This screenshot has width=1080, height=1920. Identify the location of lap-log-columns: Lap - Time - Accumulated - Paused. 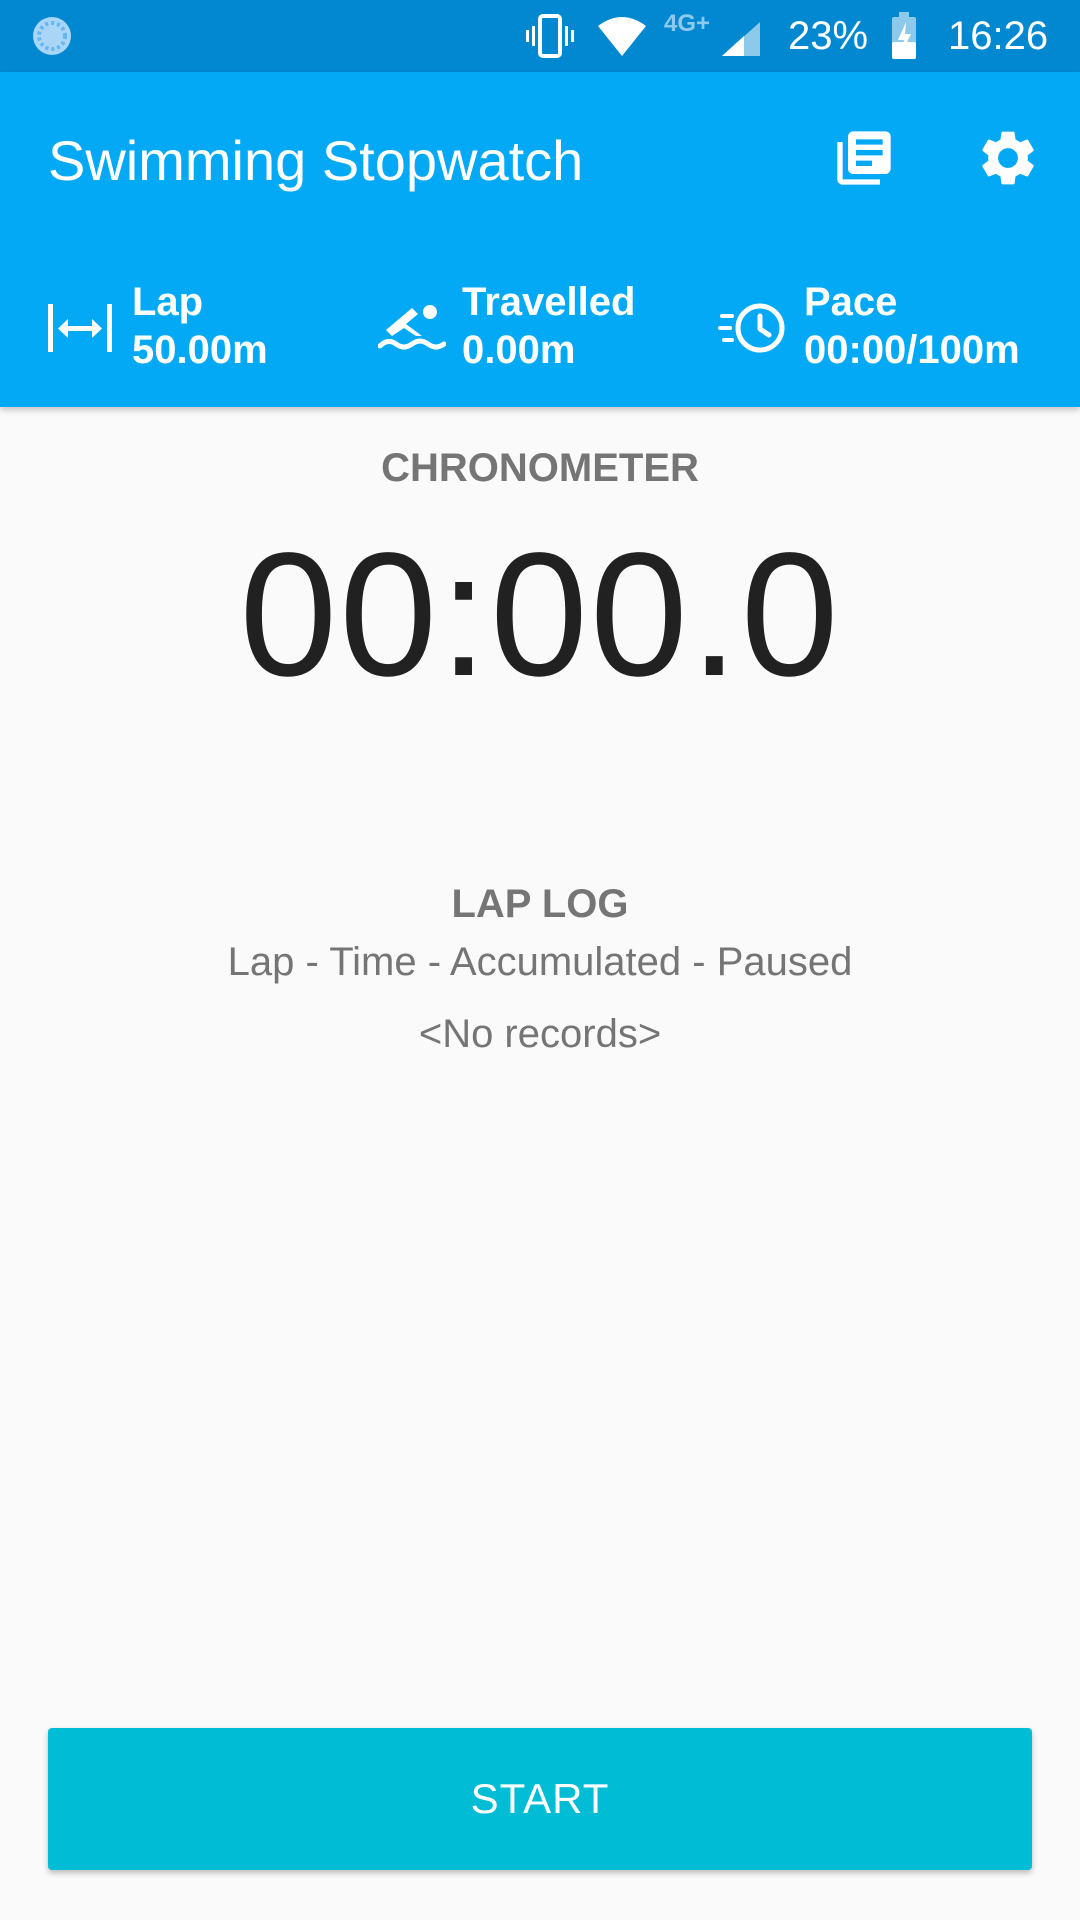
(540, 962).